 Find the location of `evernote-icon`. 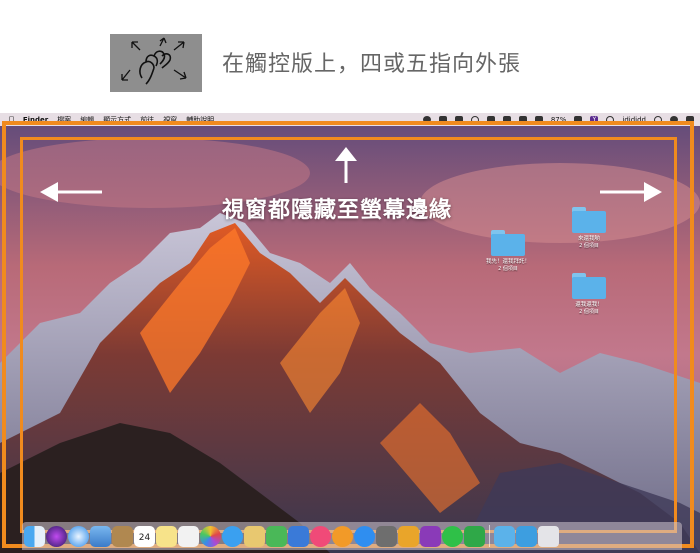

evernote-icon is located at coordinates (474, 536).